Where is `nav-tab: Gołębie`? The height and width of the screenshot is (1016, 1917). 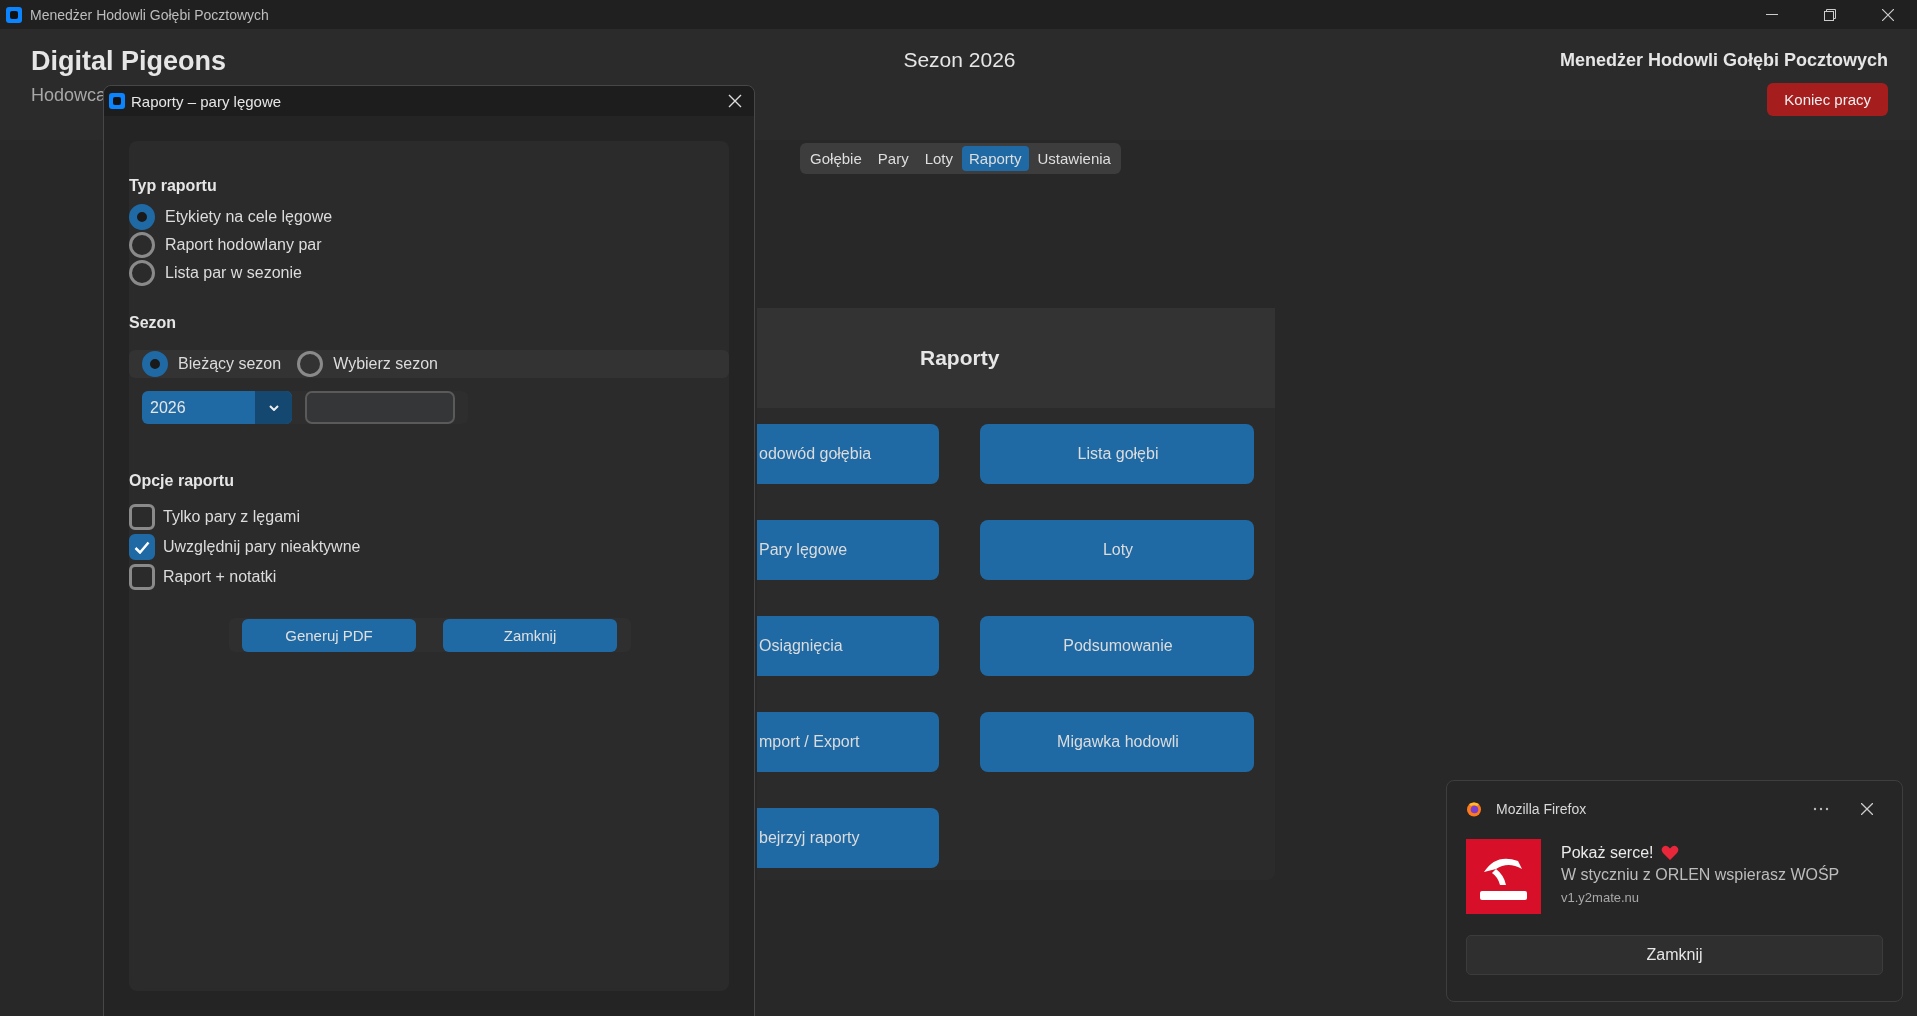
nav-tab: Gołębie is located at coordinates (836, 158).